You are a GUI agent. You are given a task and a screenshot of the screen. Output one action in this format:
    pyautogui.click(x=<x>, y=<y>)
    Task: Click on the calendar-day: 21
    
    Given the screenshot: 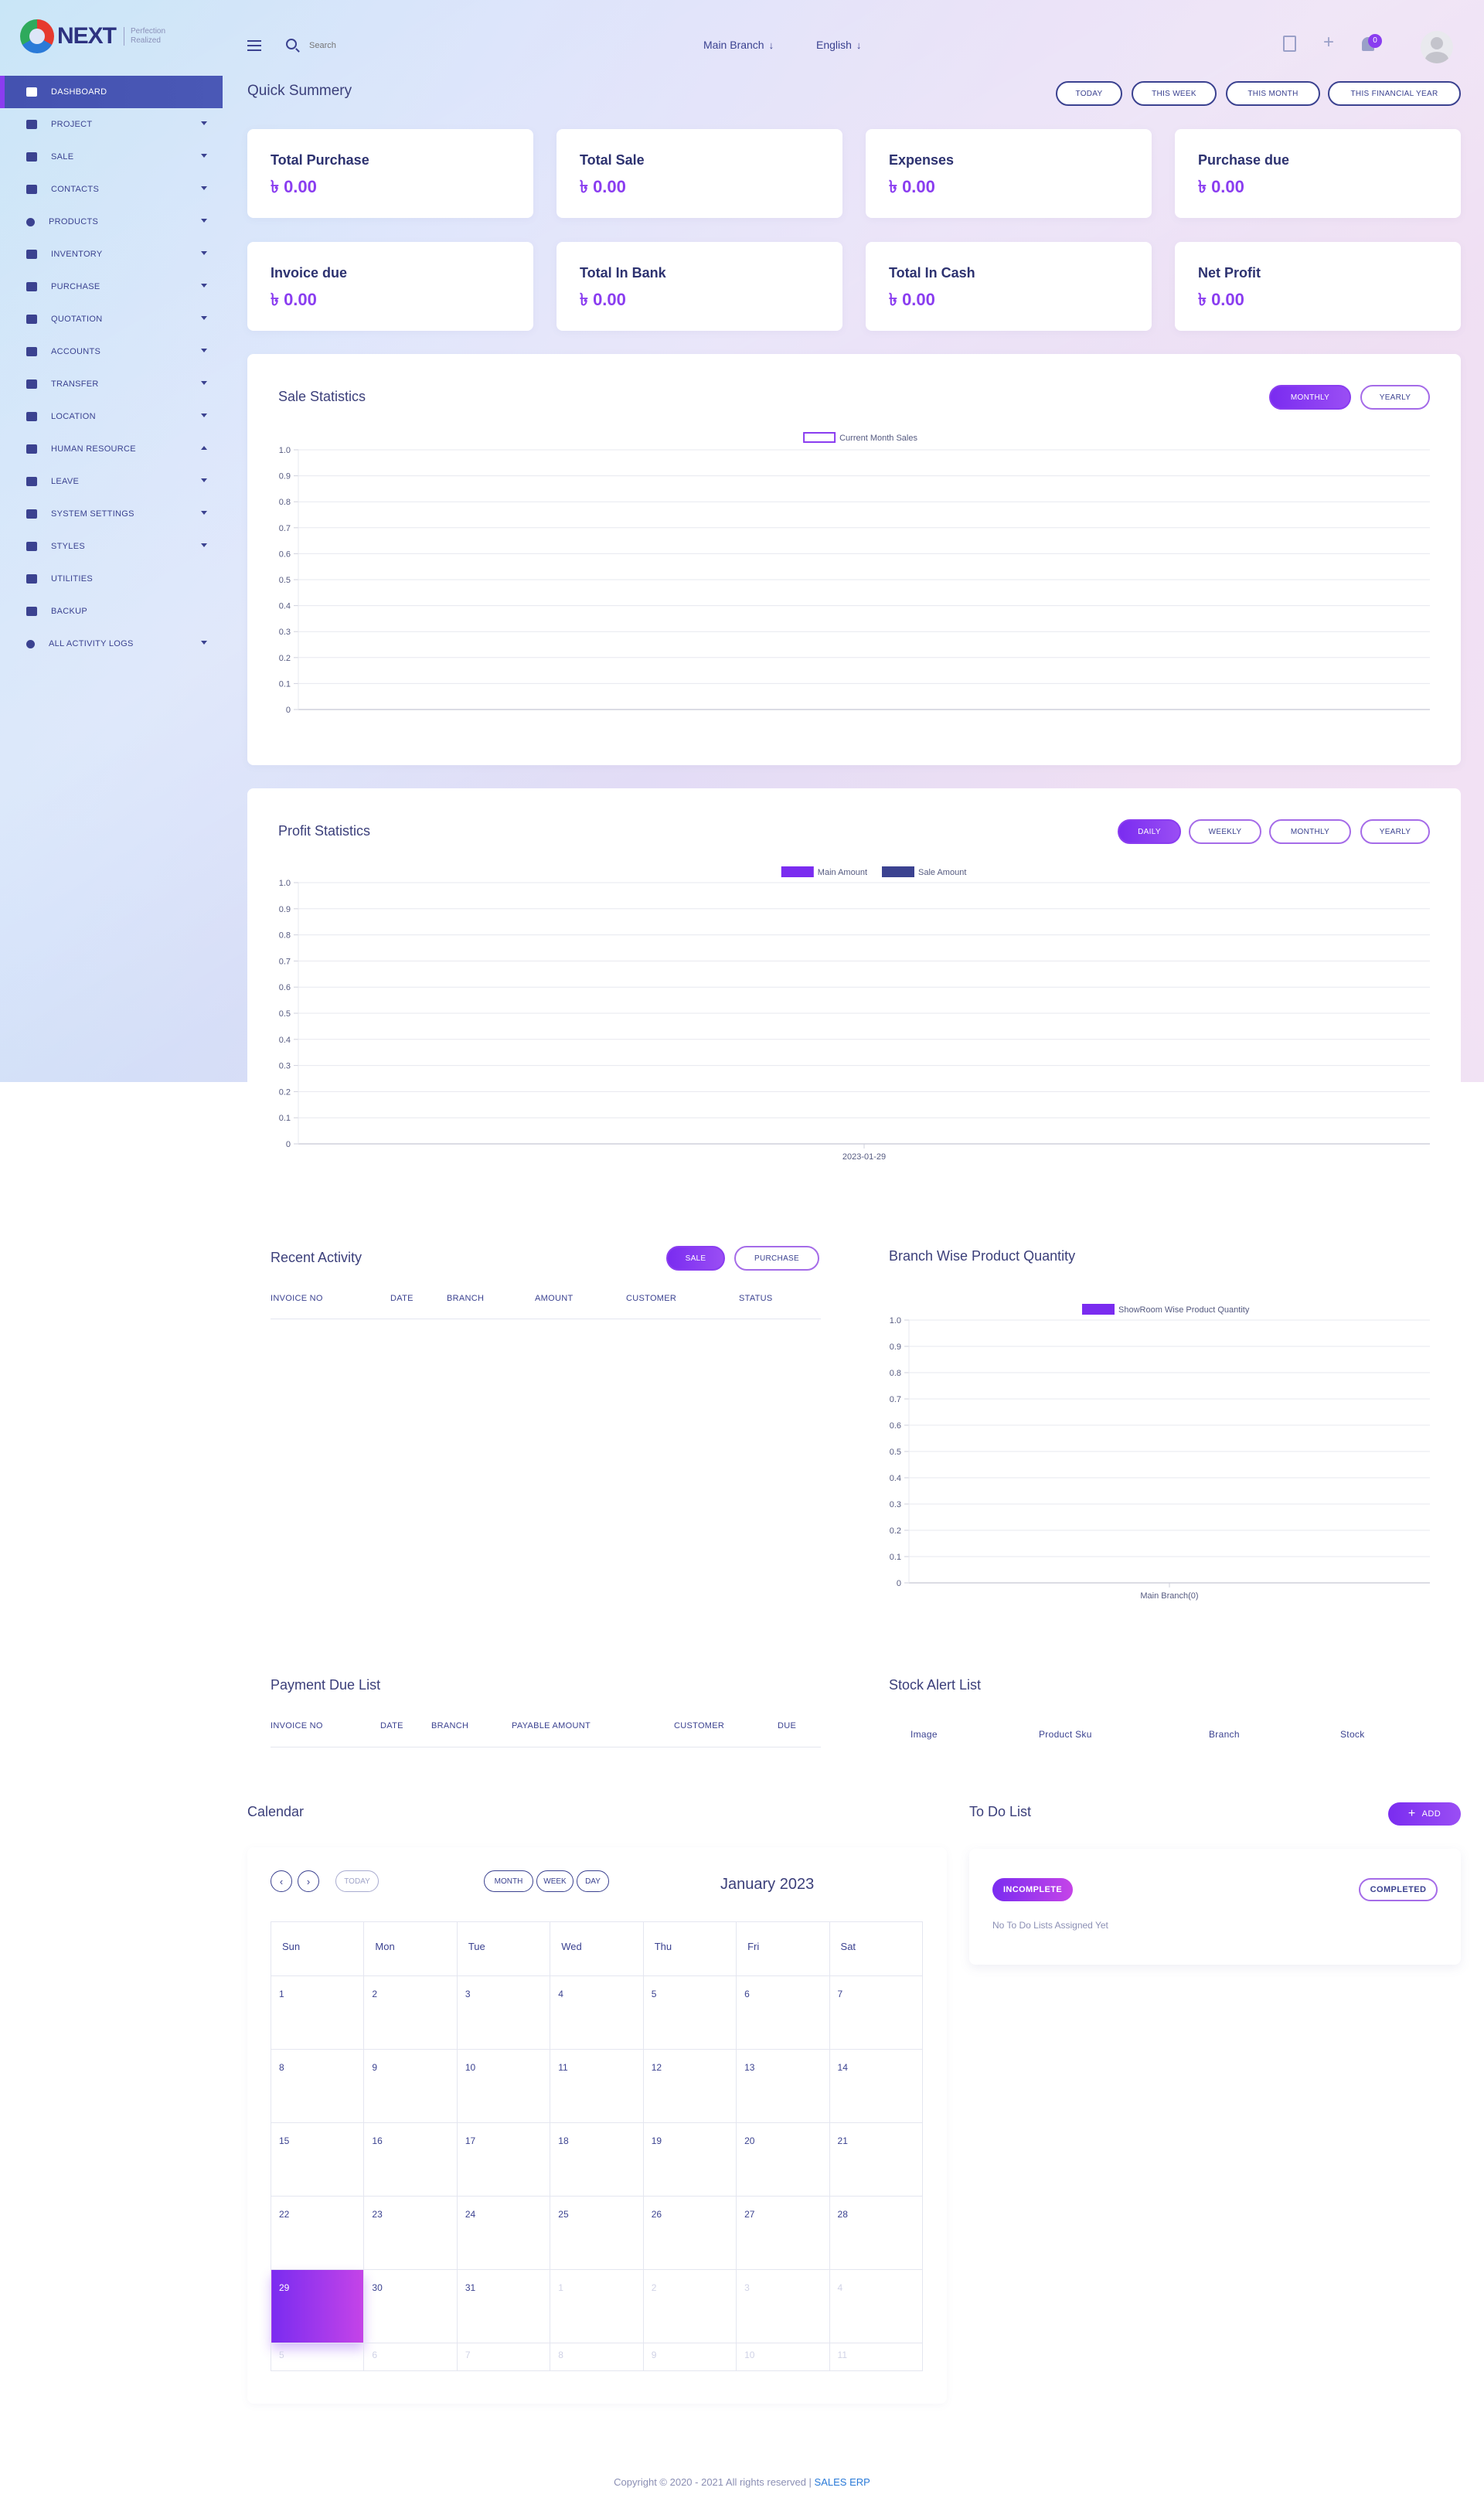 What is the action you would take?
    pyautogui.click(x=876, y=2159)
    